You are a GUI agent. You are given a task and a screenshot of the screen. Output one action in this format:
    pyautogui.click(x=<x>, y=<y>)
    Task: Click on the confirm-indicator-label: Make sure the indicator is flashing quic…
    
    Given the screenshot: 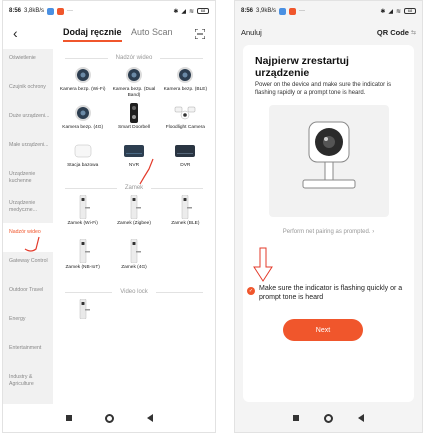 What is the action you would take?
    pyautogui.click(x=331, y=293)
    